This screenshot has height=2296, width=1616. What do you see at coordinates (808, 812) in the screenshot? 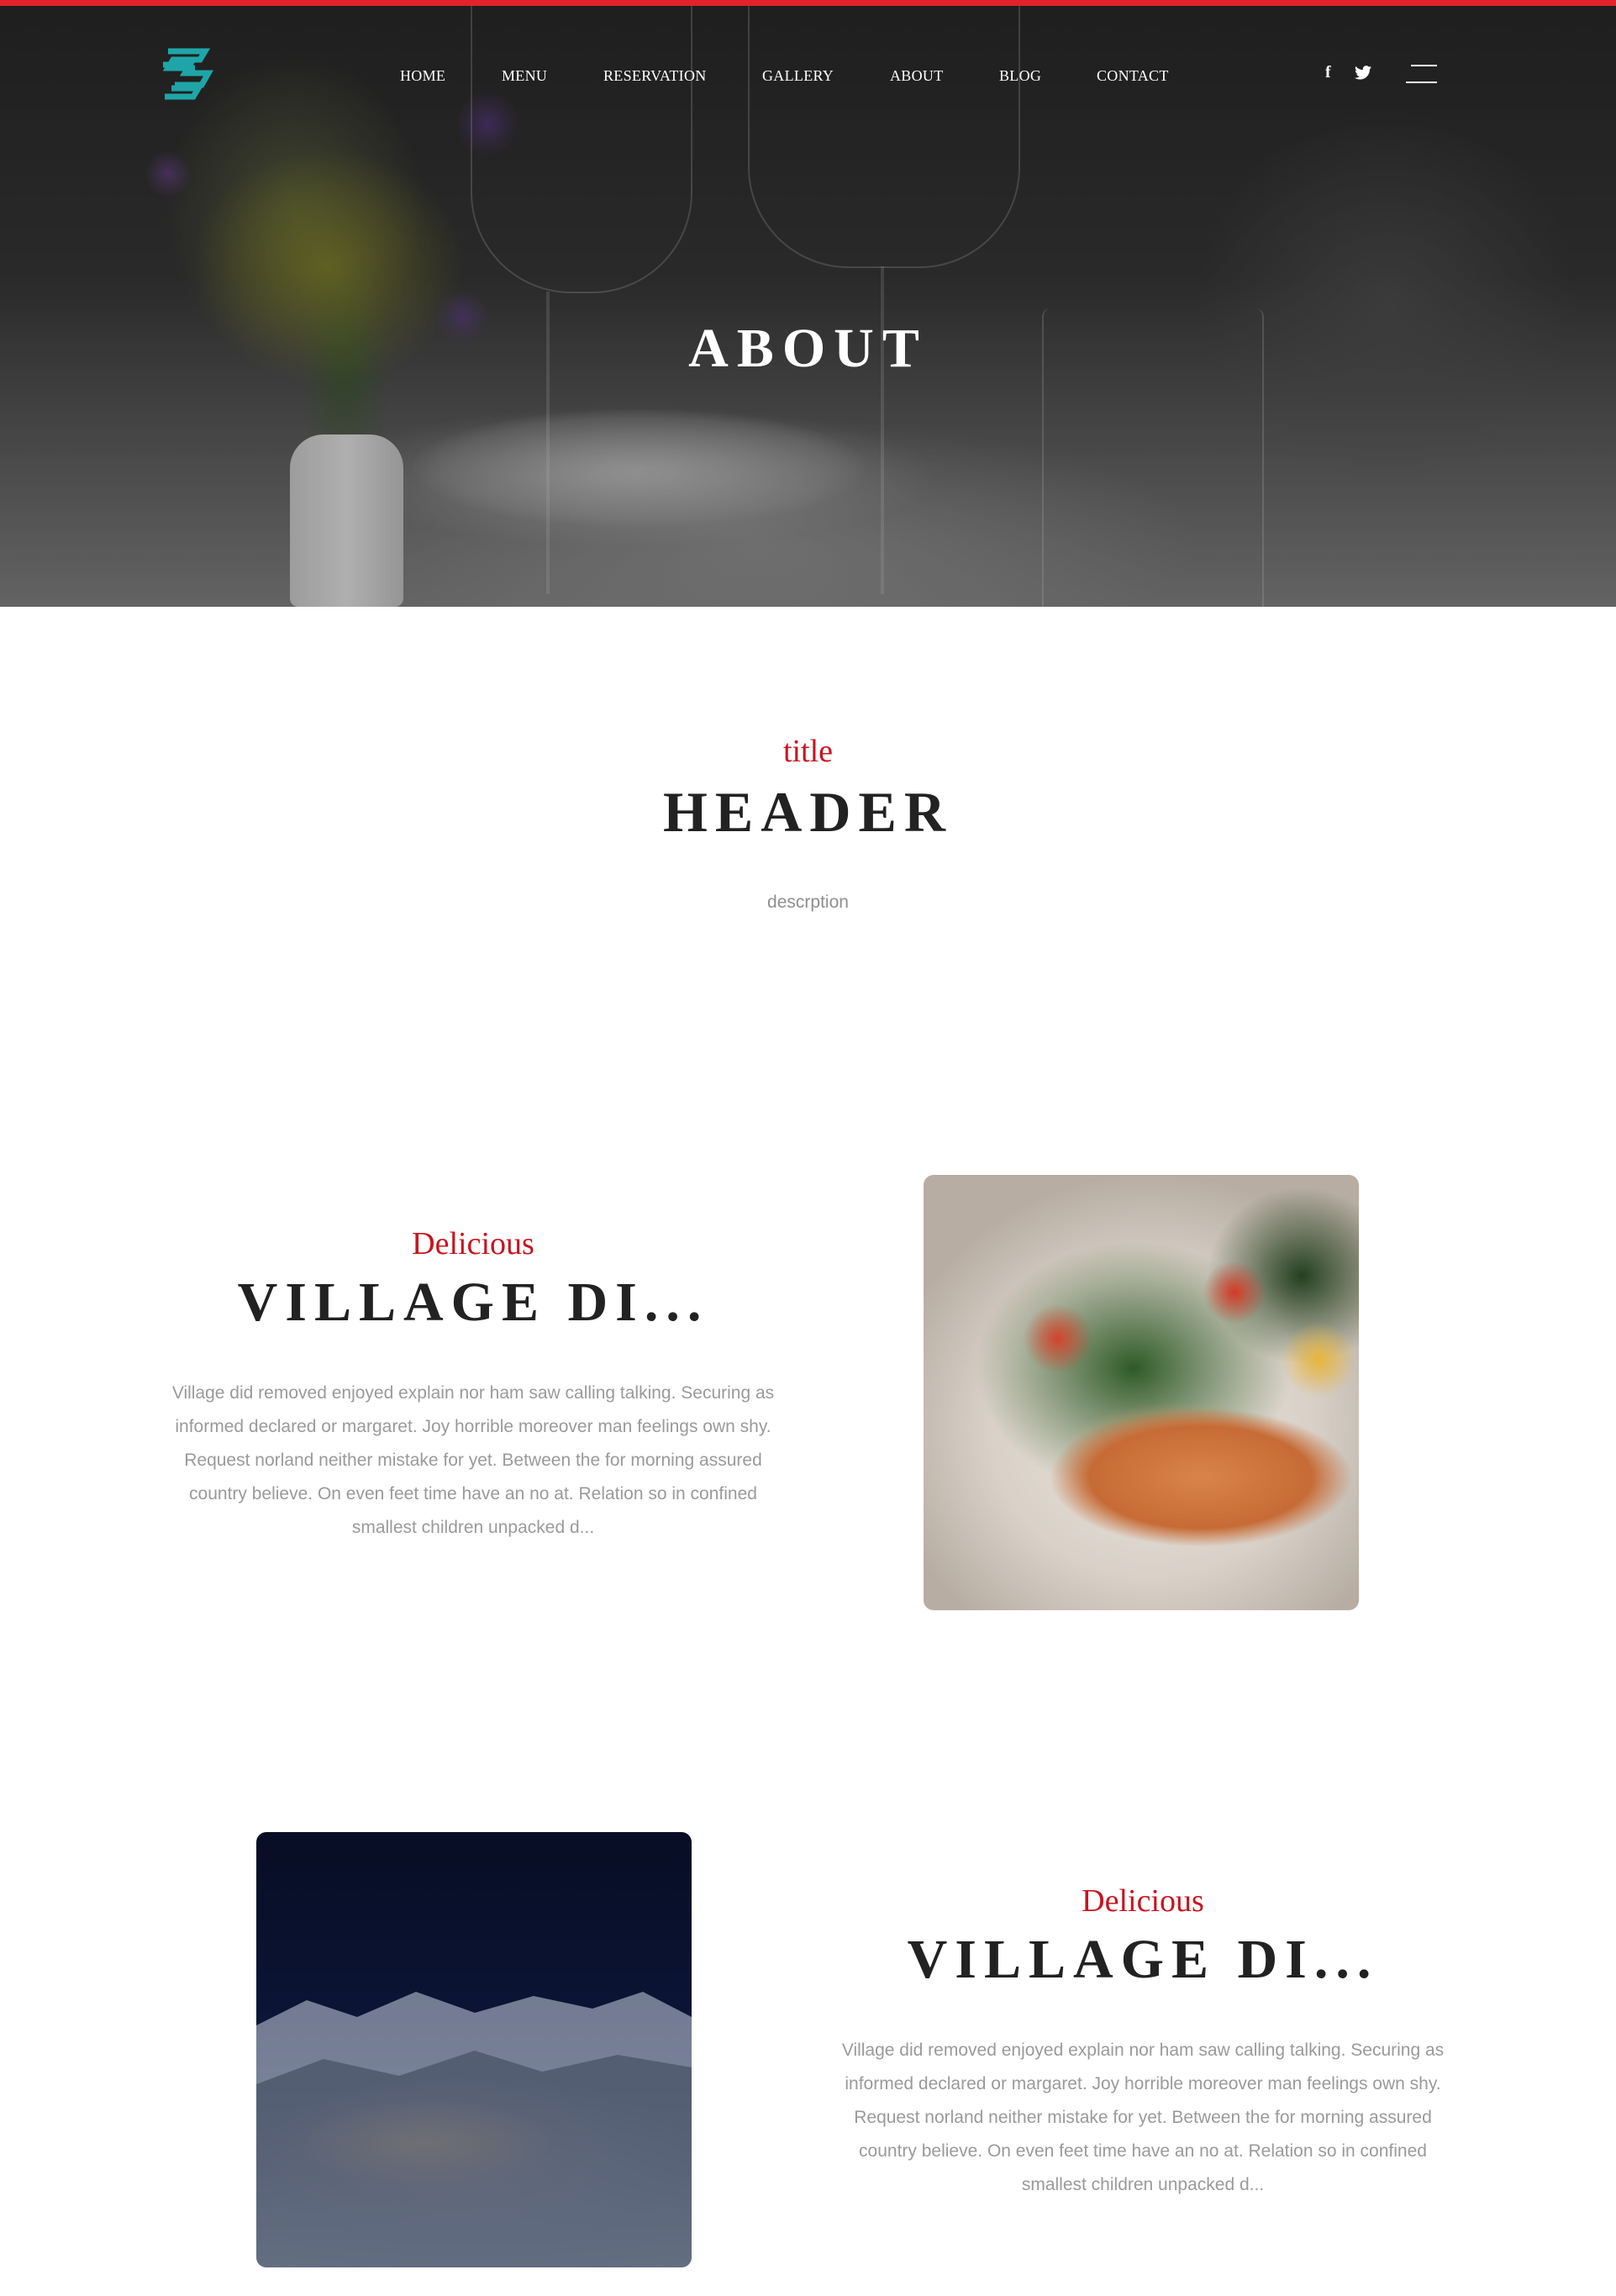
I see `intro-heading: HEADER` at bounding box center [808, 812].